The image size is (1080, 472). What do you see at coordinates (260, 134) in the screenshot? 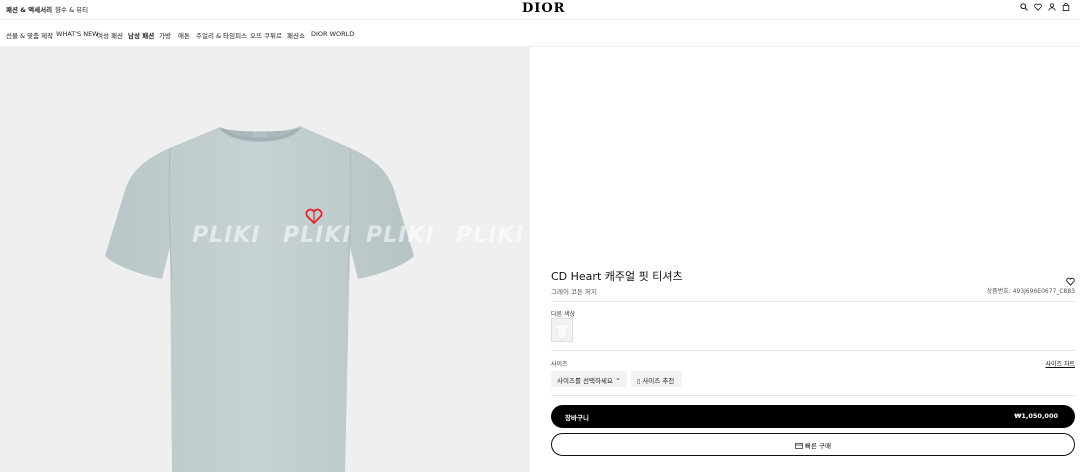
I see `label-tag` at bounding box center [260, 134].